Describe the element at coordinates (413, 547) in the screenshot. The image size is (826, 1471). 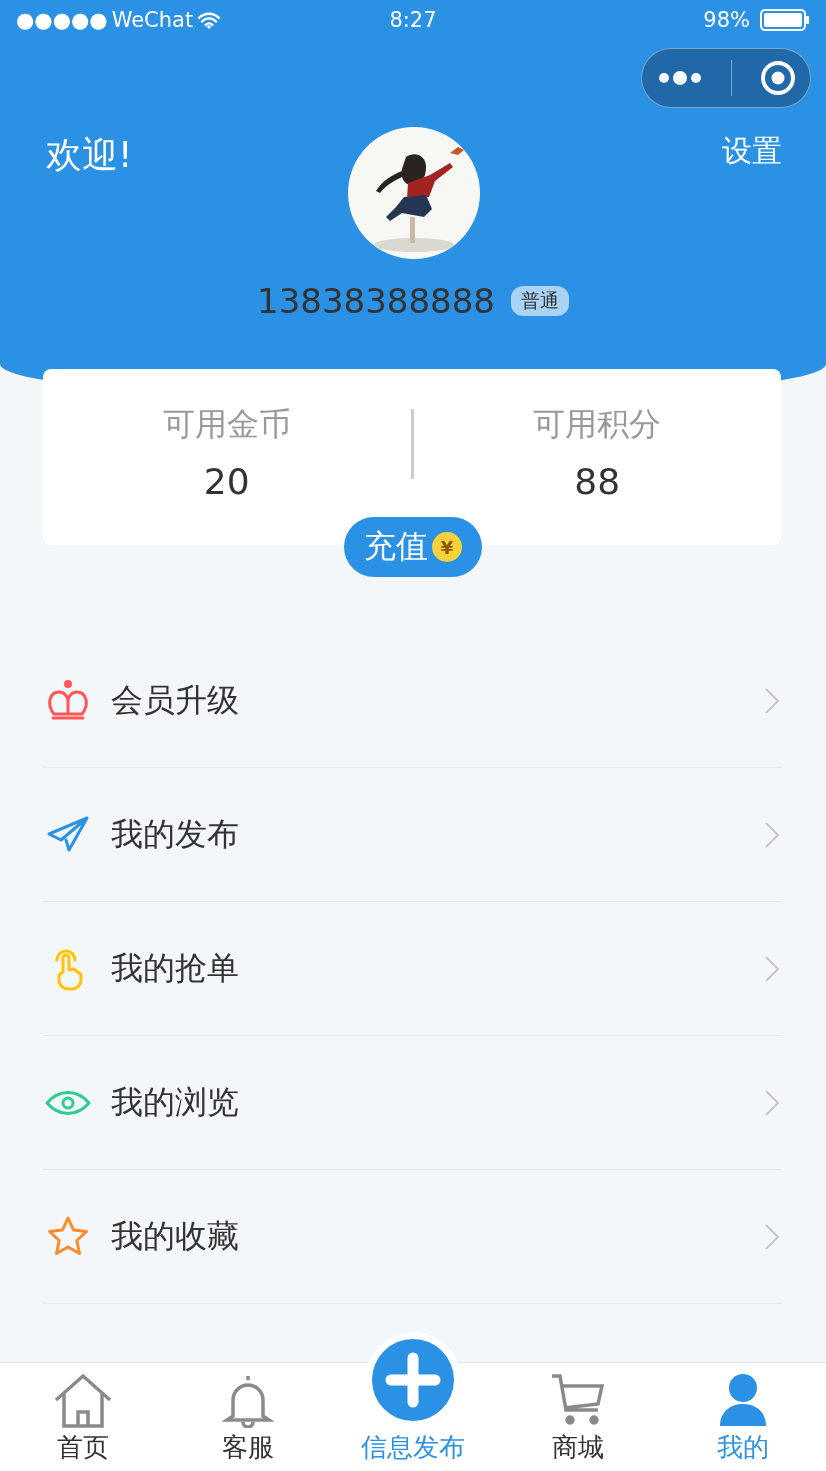
I see `recharge-button: 充值 ¥` at that location.